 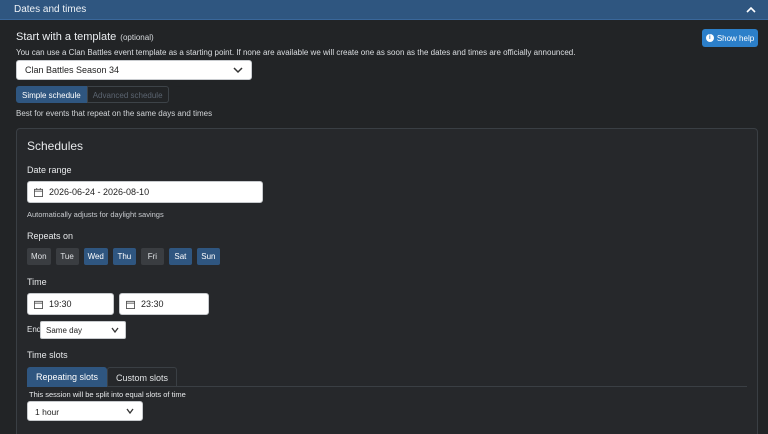 I want to click on end-time-value: 23:30, so click(x=152, y=304).